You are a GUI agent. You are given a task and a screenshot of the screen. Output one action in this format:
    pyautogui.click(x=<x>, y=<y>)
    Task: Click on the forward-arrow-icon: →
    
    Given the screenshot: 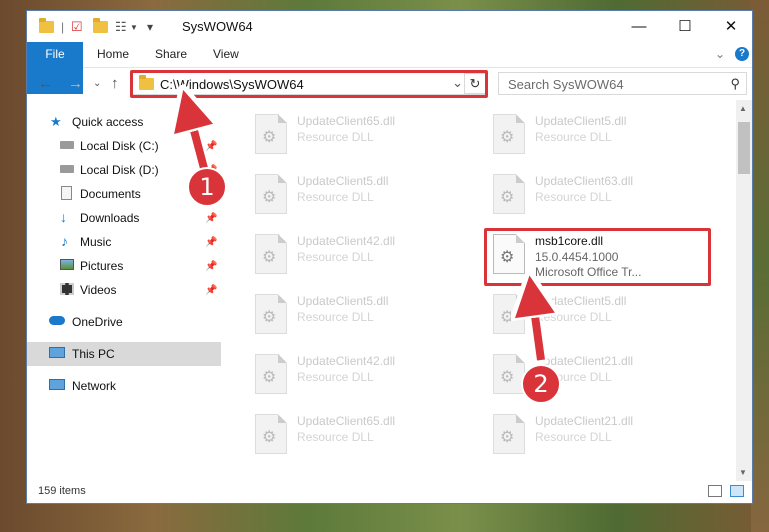 What is the action you would take?
    pyautogui.click(x=75, y=83)
    